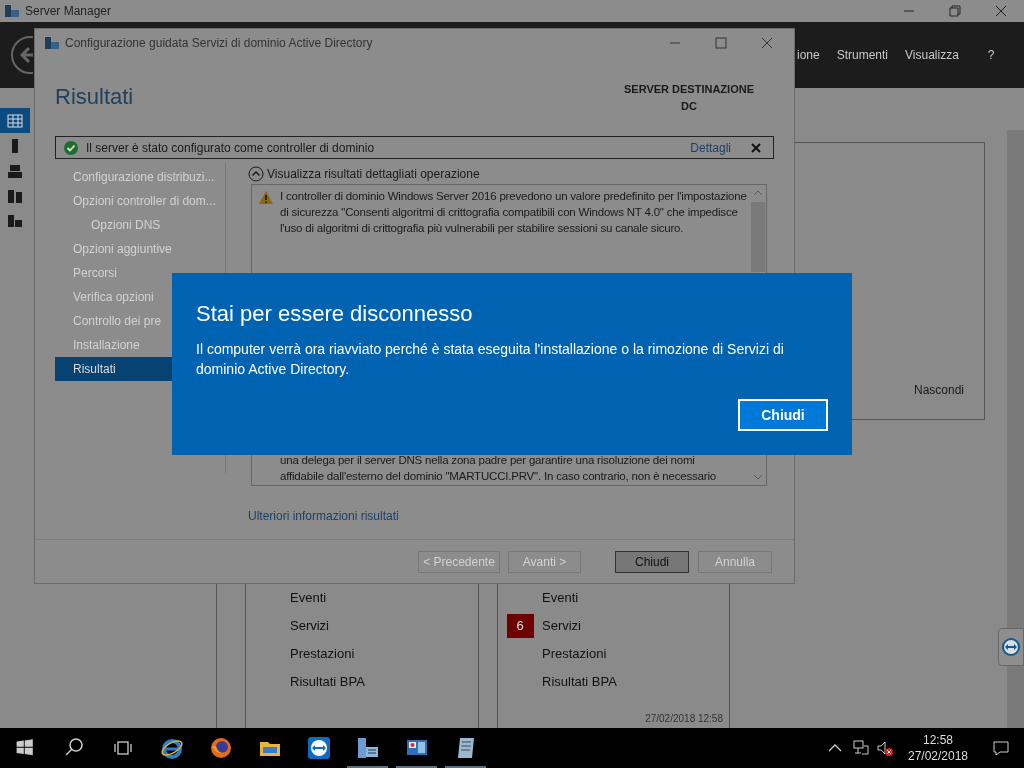 Image resolution: width=1024 pixels, height=768 pixels. I want to click on server-label: SERVER DESTINAZIONE, so click(689, 89).